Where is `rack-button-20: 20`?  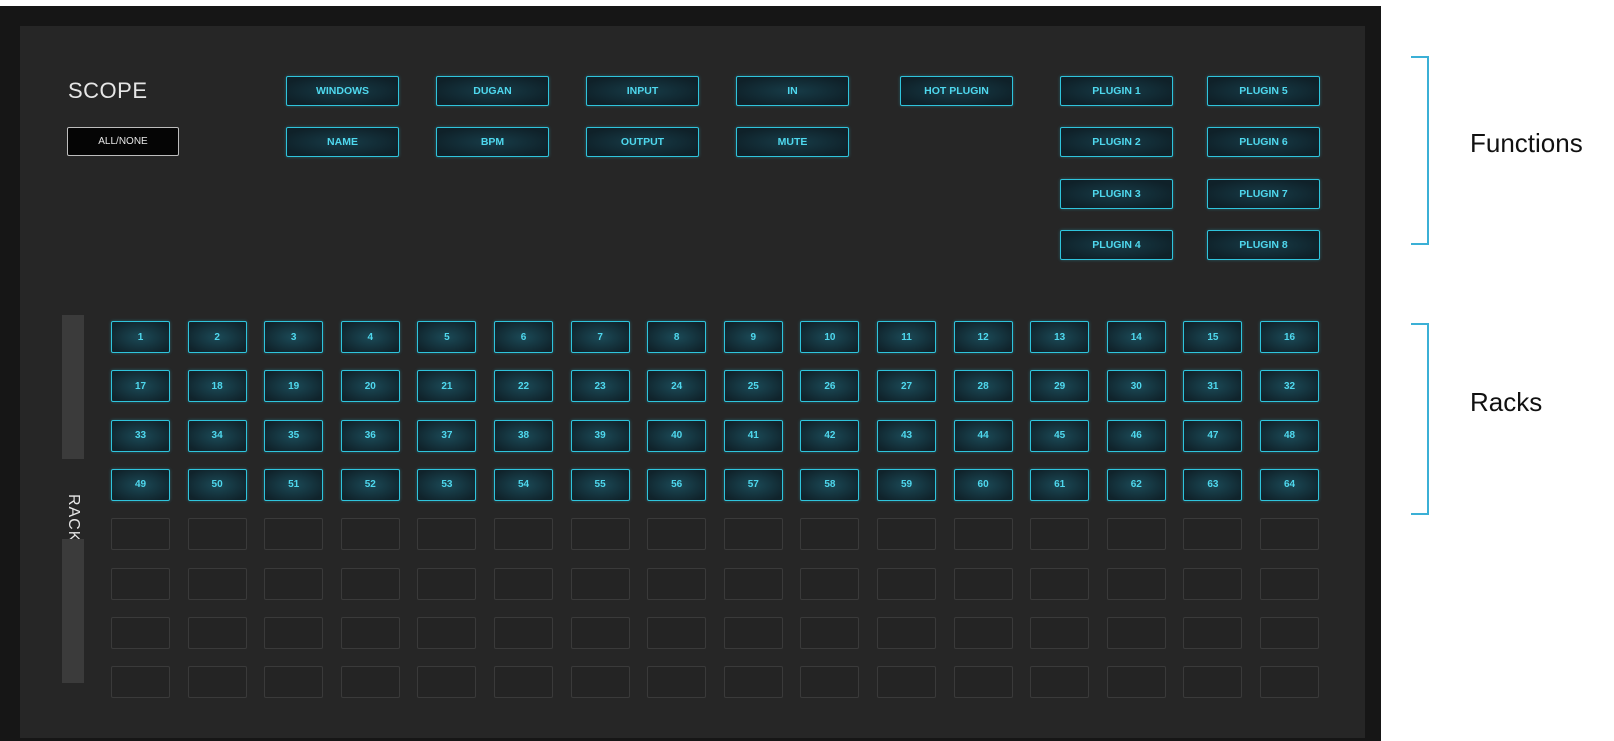
rack-button-20: 20 is located at coordinates (370, 386).